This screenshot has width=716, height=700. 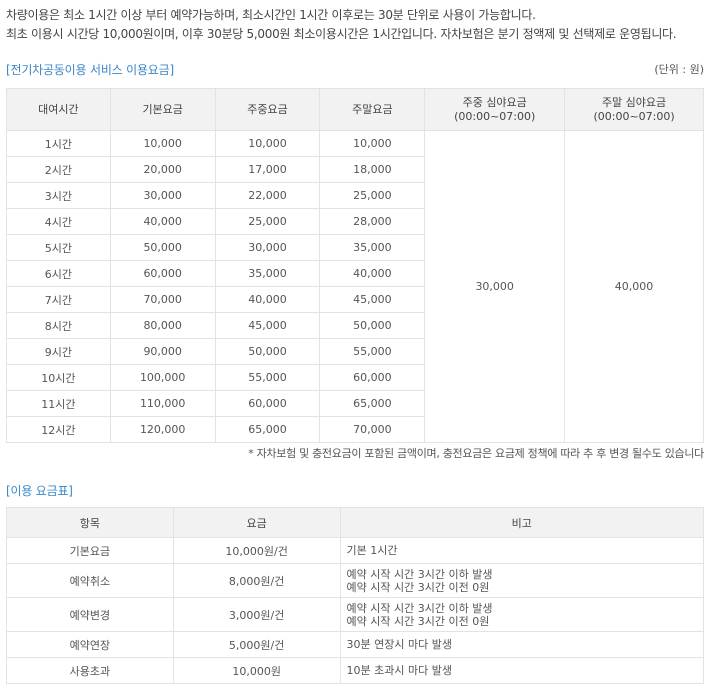 I want to click on usage-row: 기본요금 10,000원/건 기본 1시간, so click(x=355, y=550).